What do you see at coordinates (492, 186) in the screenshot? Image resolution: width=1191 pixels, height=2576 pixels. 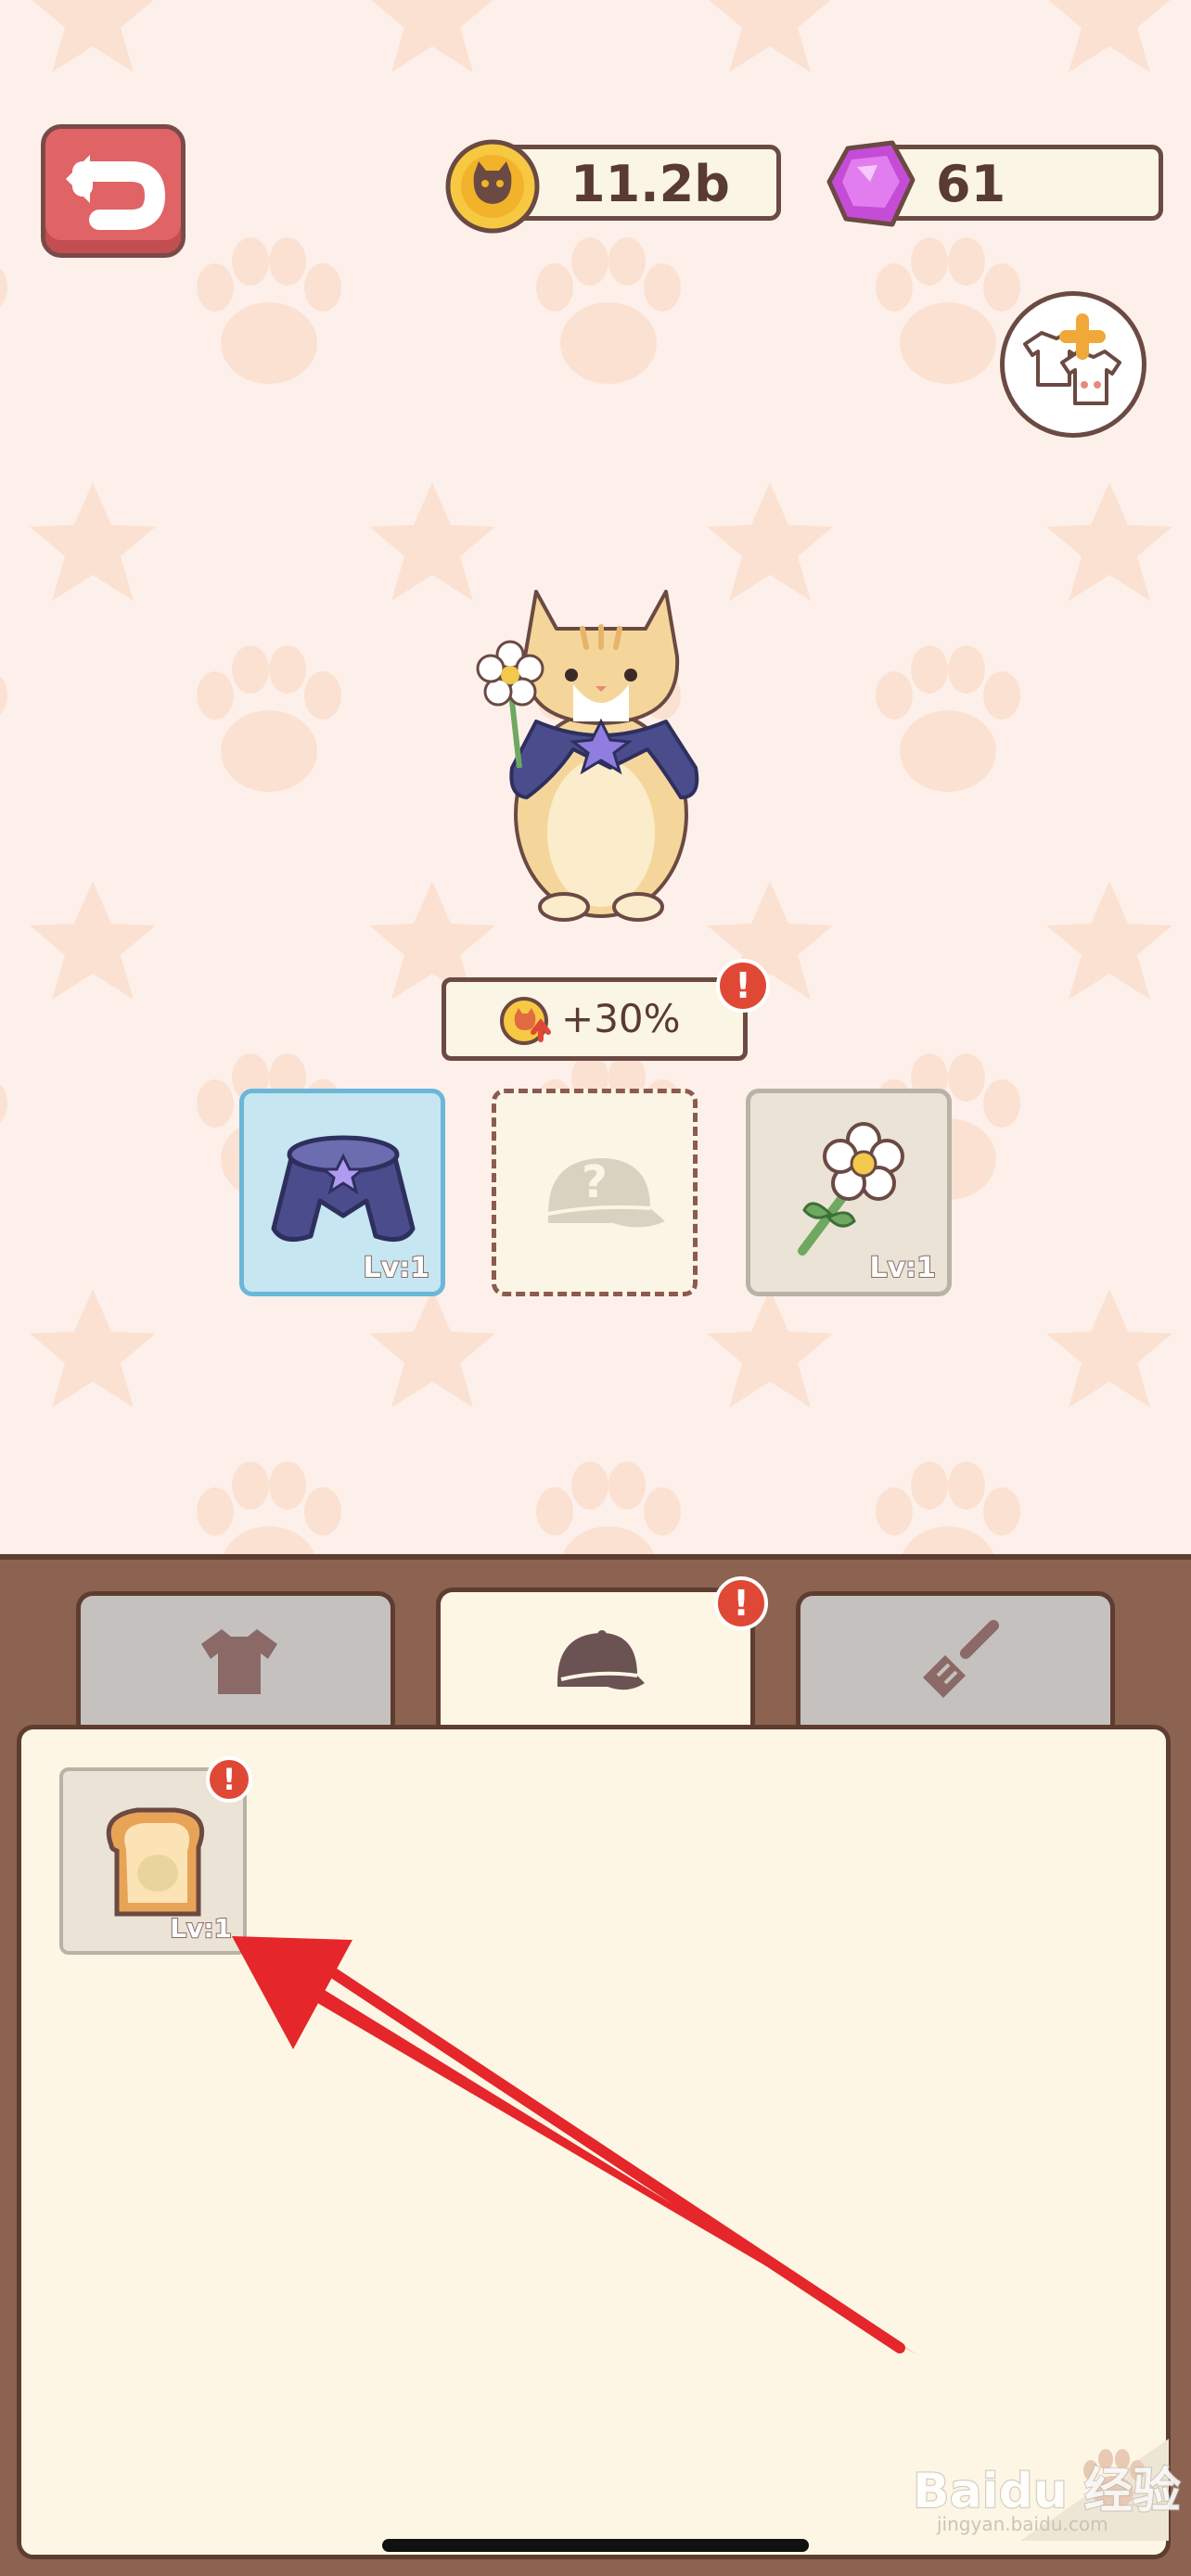 I see `cat-coin-icon` at bounding box center [492, 186].